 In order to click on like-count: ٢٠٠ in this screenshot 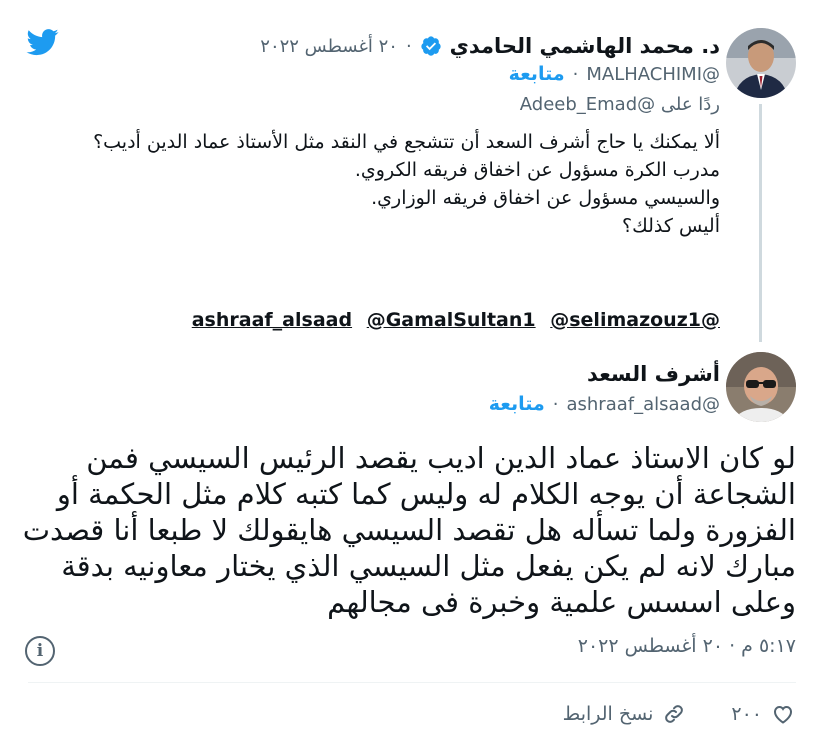, I will do `click(746, 714)`.